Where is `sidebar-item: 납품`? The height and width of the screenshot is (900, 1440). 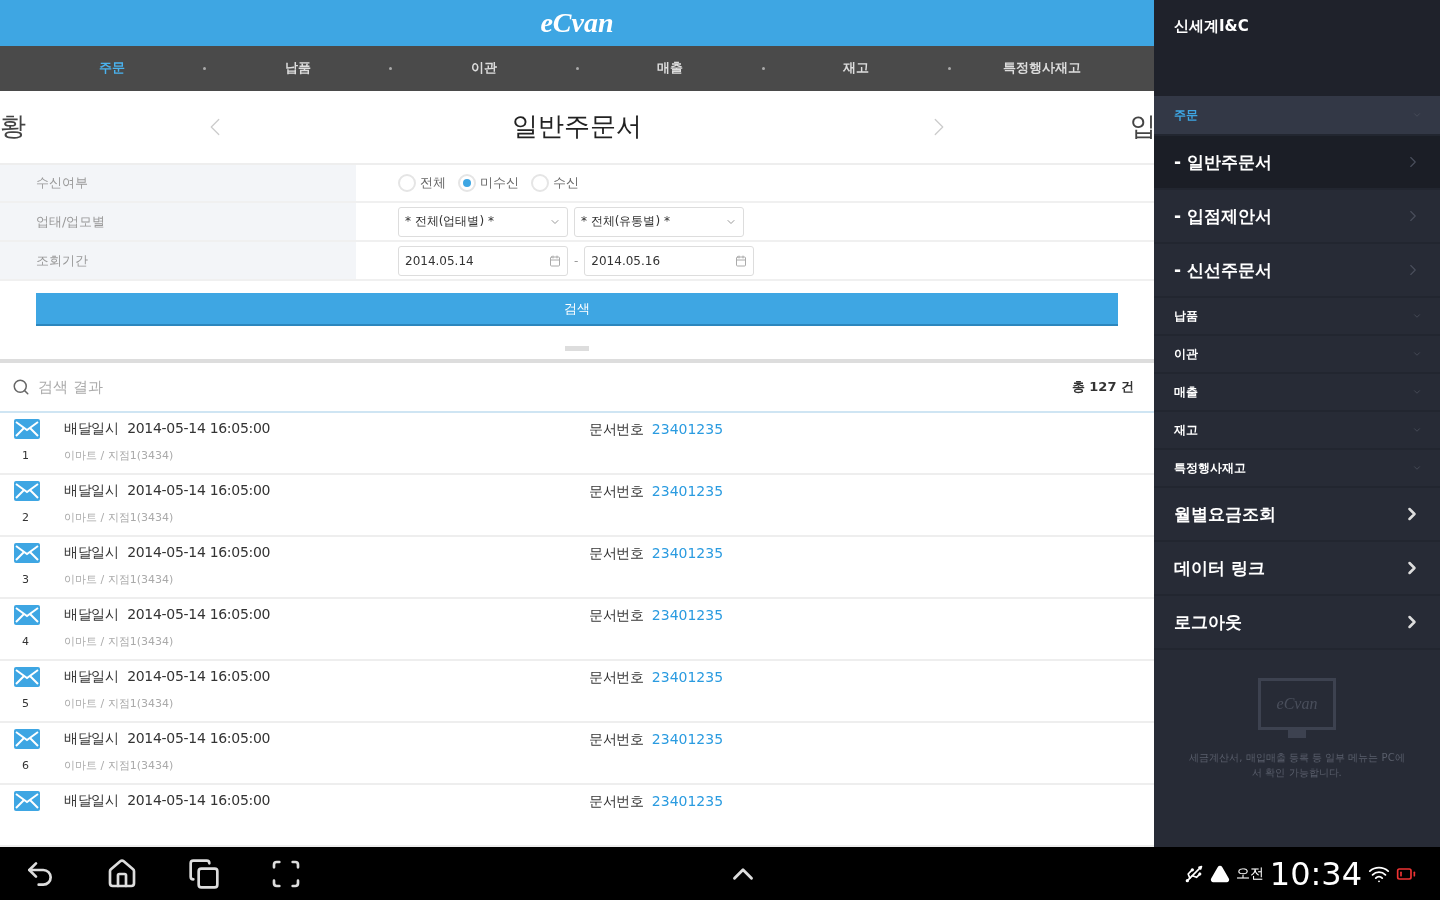 sidebar-item: 납품 is located at coordinates (1297, 317).